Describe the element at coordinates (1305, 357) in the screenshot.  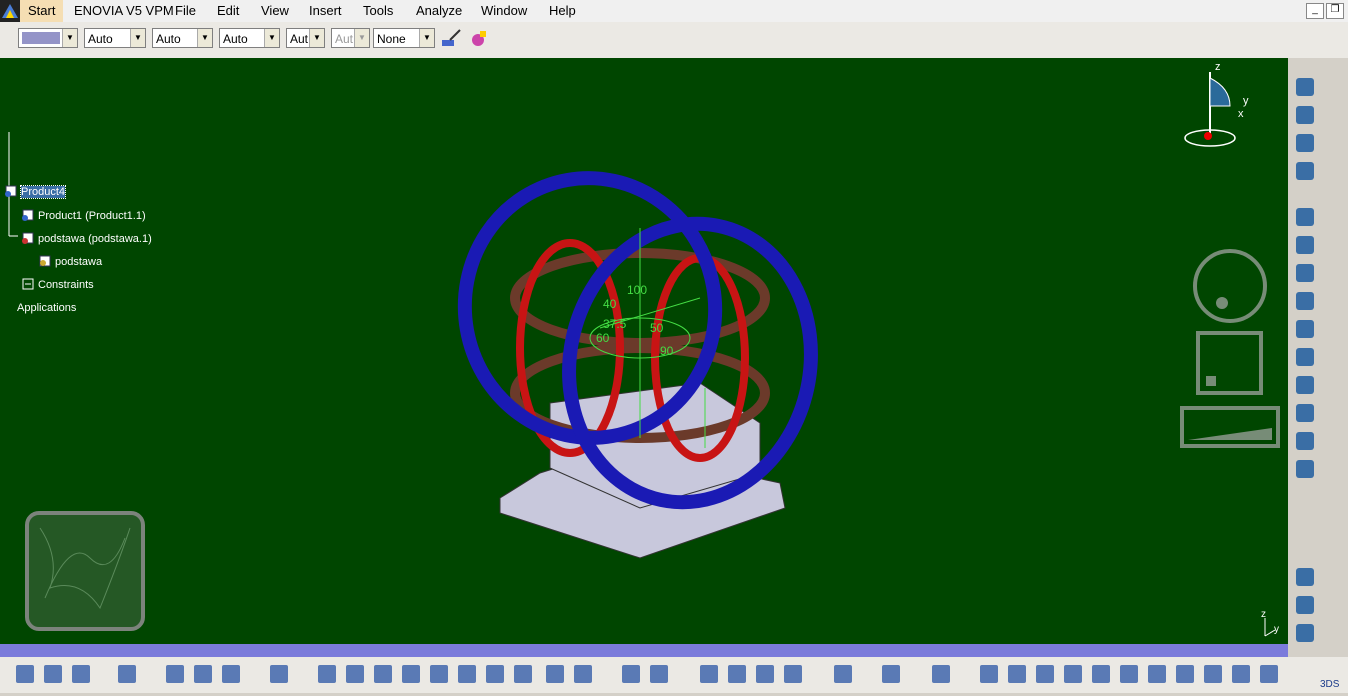
I see `contact-constraint-icon` at that location.